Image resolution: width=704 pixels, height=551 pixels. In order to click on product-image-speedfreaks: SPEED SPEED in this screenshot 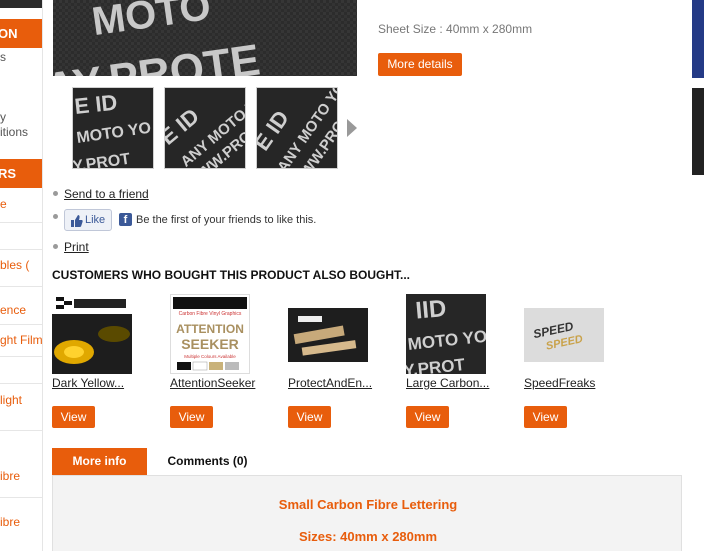, I will do `click(564, 334)`.